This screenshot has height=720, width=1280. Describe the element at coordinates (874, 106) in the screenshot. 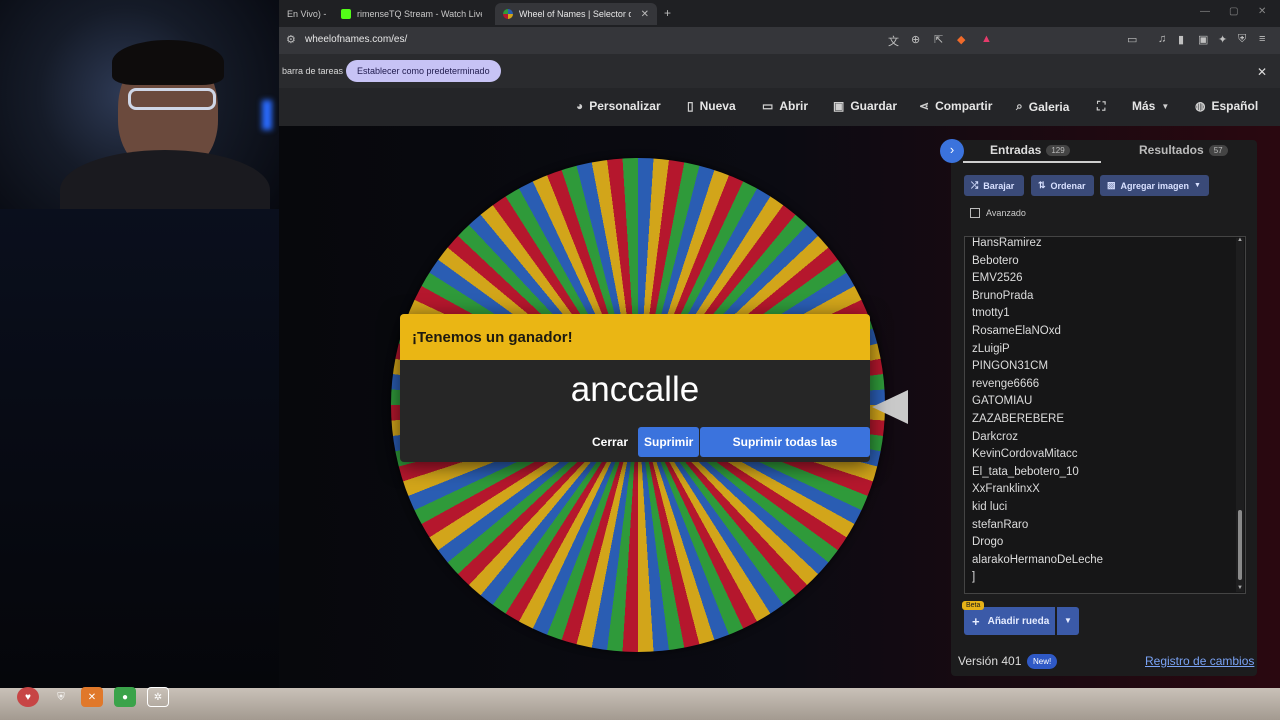

I see `nav-label: Guardar` at that location.